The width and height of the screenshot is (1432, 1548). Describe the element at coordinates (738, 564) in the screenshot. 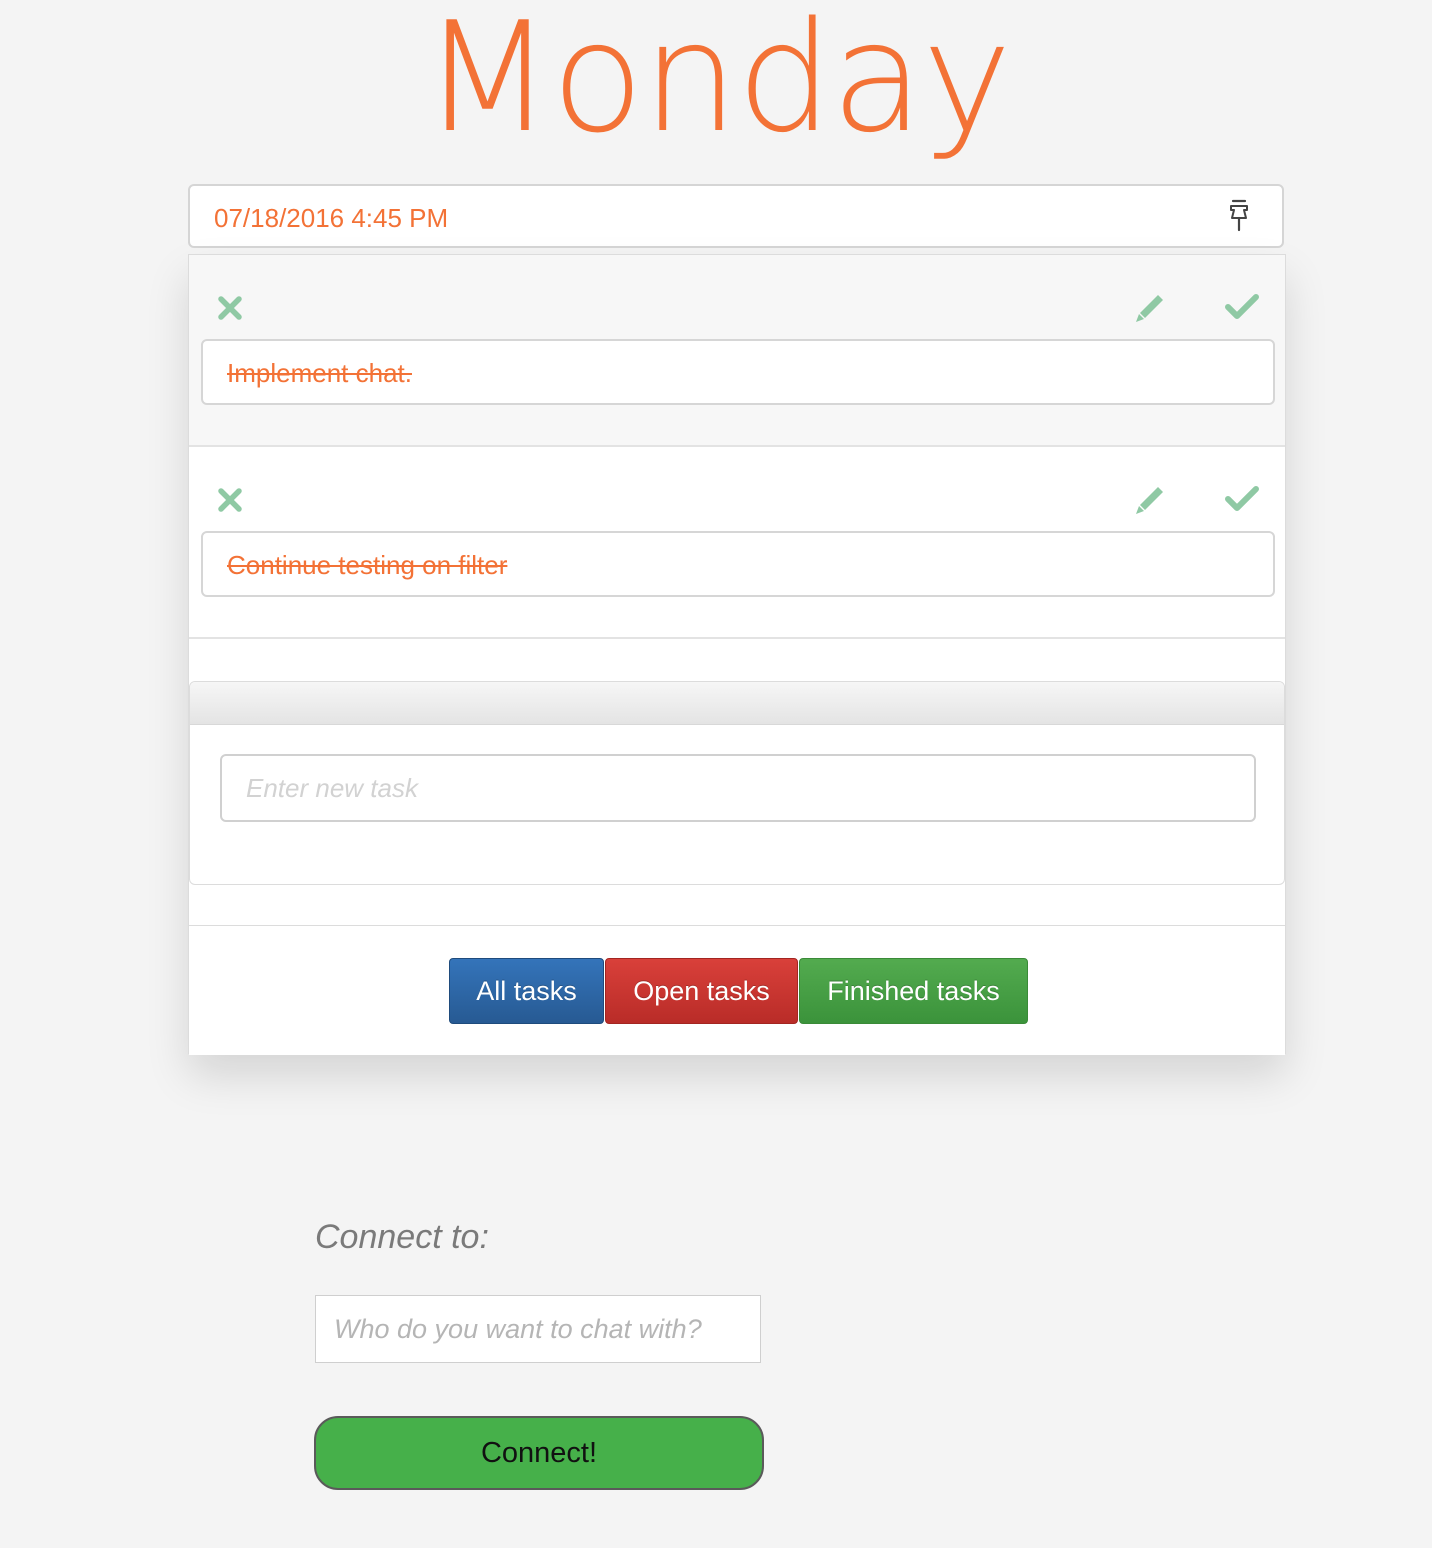

I see `task-text-field: Continue testing on filter` at that location.